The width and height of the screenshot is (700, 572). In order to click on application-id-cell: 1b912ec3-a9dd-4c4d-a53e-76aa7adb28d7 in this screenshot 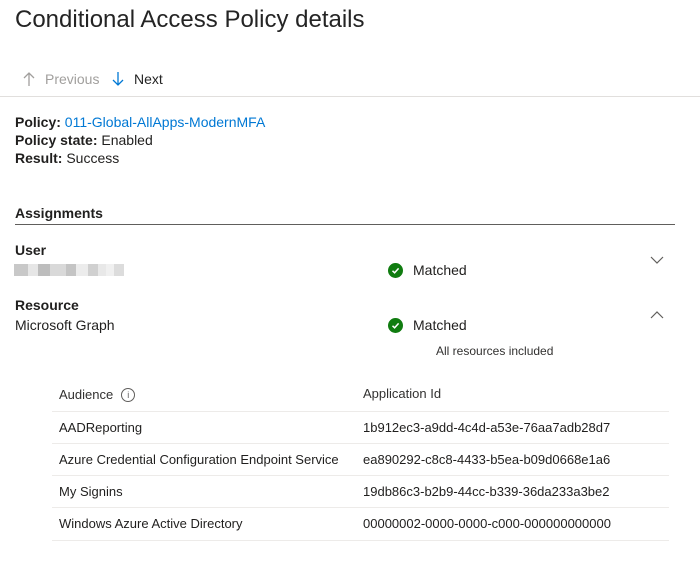, I will do `click(487, 427)`.